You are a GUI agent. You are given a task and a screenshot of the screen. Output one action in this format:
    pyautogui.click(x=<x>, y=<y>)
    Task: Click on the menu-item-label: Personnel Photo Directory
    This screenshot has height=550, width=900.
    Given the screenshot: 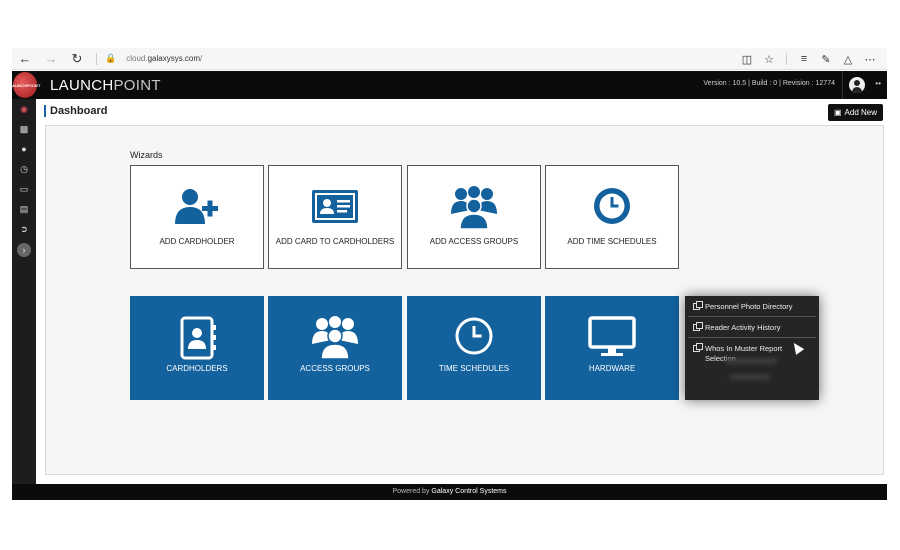 What is the action you would take?
    pyautogui.click(x=749, y=306)
    